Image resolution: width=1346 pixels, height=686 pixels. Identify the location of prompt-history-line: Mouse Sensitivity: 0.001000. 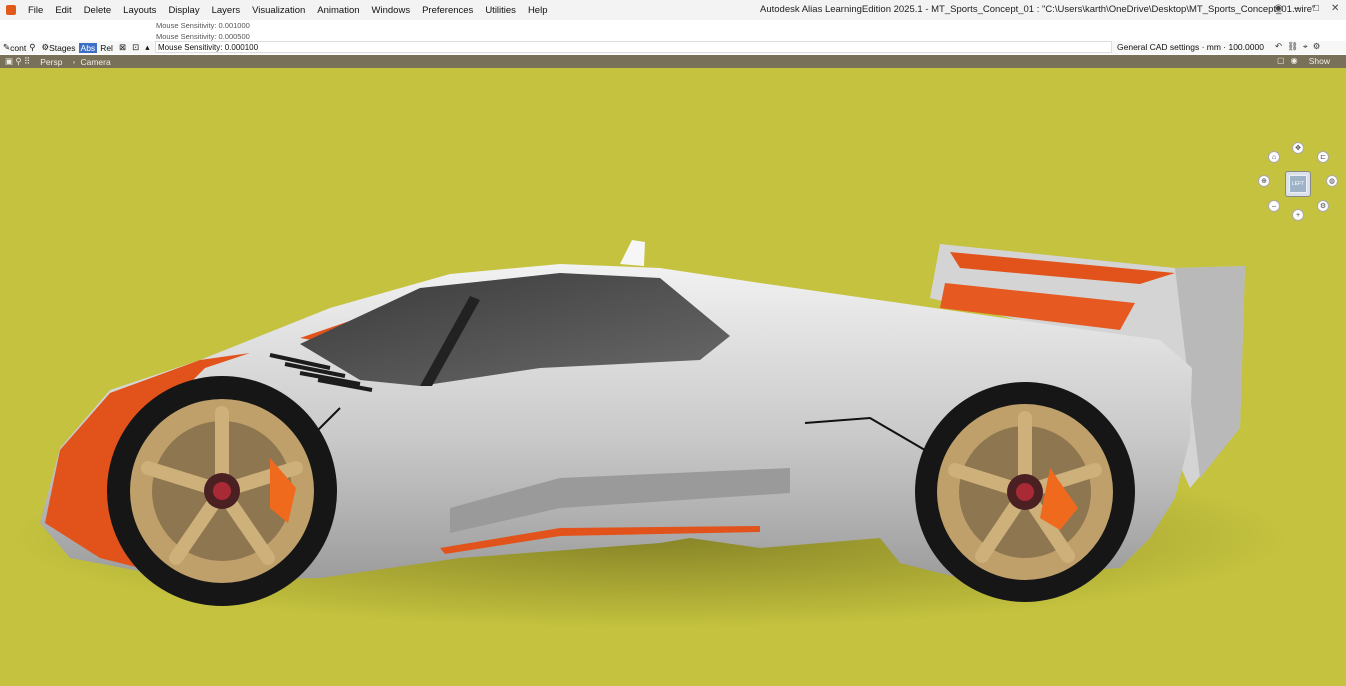
(203, 25).